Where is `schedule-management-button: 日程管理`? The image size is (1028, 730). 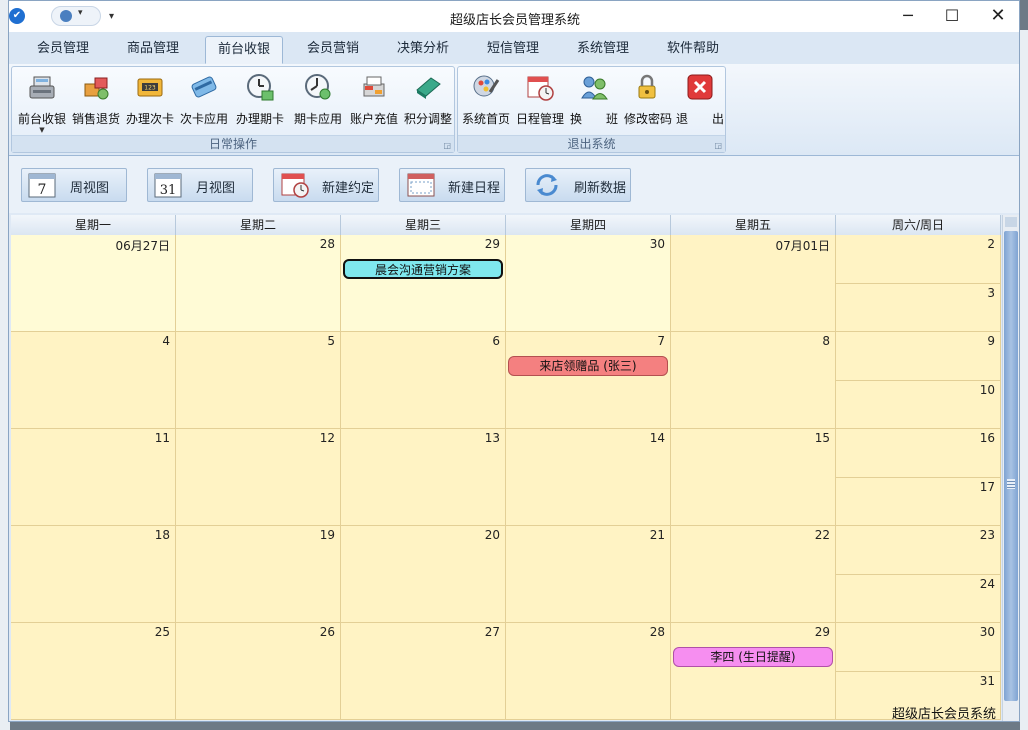
schedule-management-button: 日程管理 is located at coordinates (540, 102).